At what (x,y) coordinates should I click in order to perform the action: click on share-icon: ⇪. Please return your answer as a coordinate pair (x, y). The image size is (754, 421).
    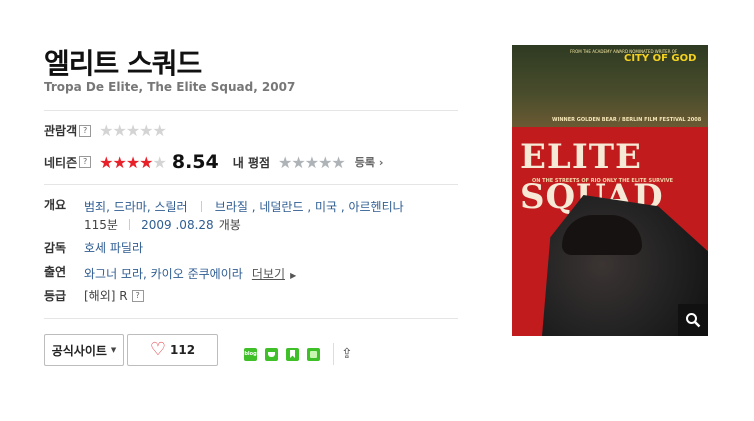
    Looking at the image, I should click on (347, 354).